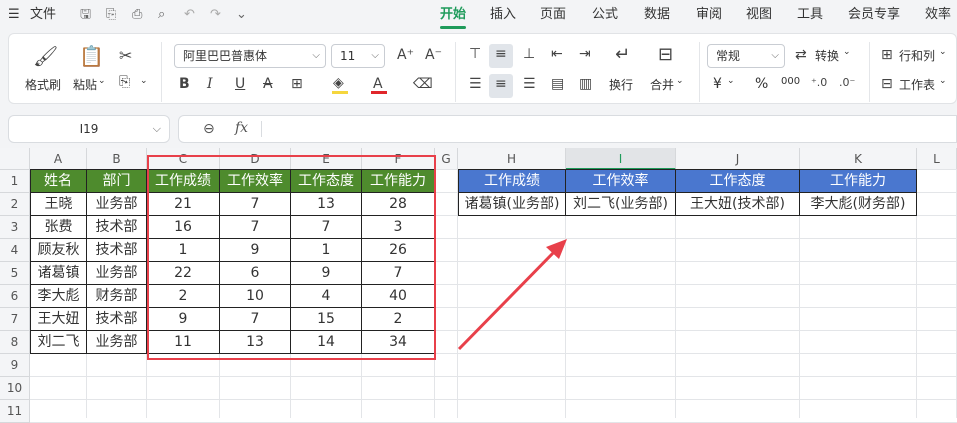  I want to click on tab-efficiency: 效率, so click(938, 15).